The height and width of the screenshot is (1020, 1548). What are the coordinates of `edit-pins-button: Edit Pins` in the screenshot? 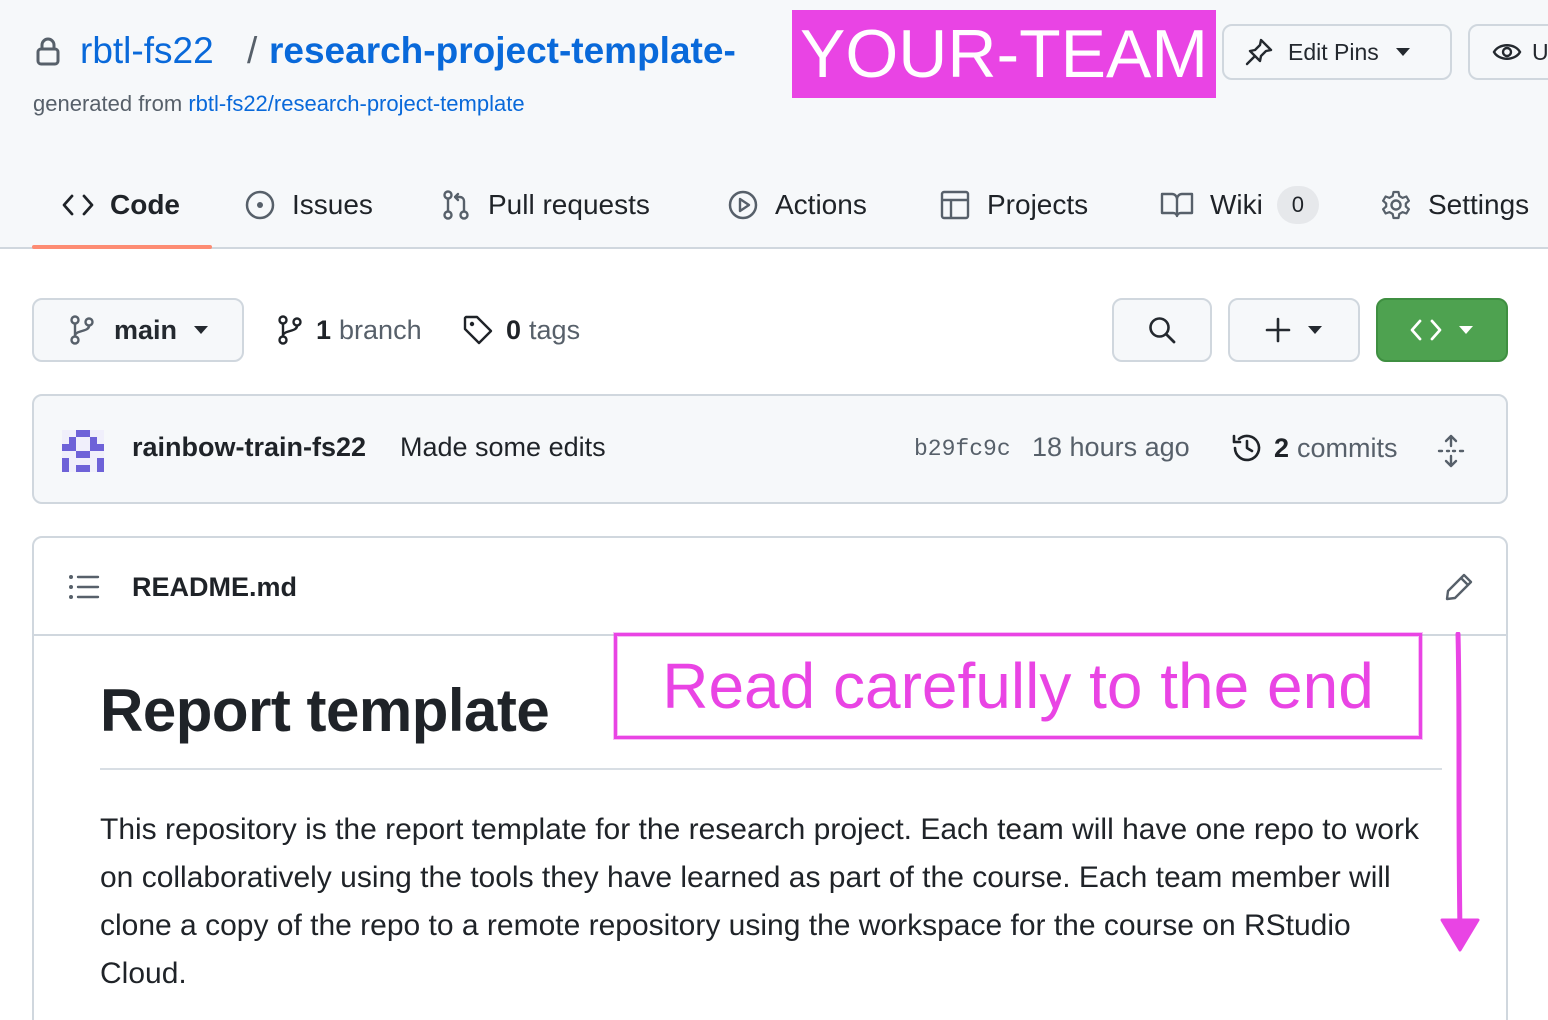 It's located at (1337, 52).